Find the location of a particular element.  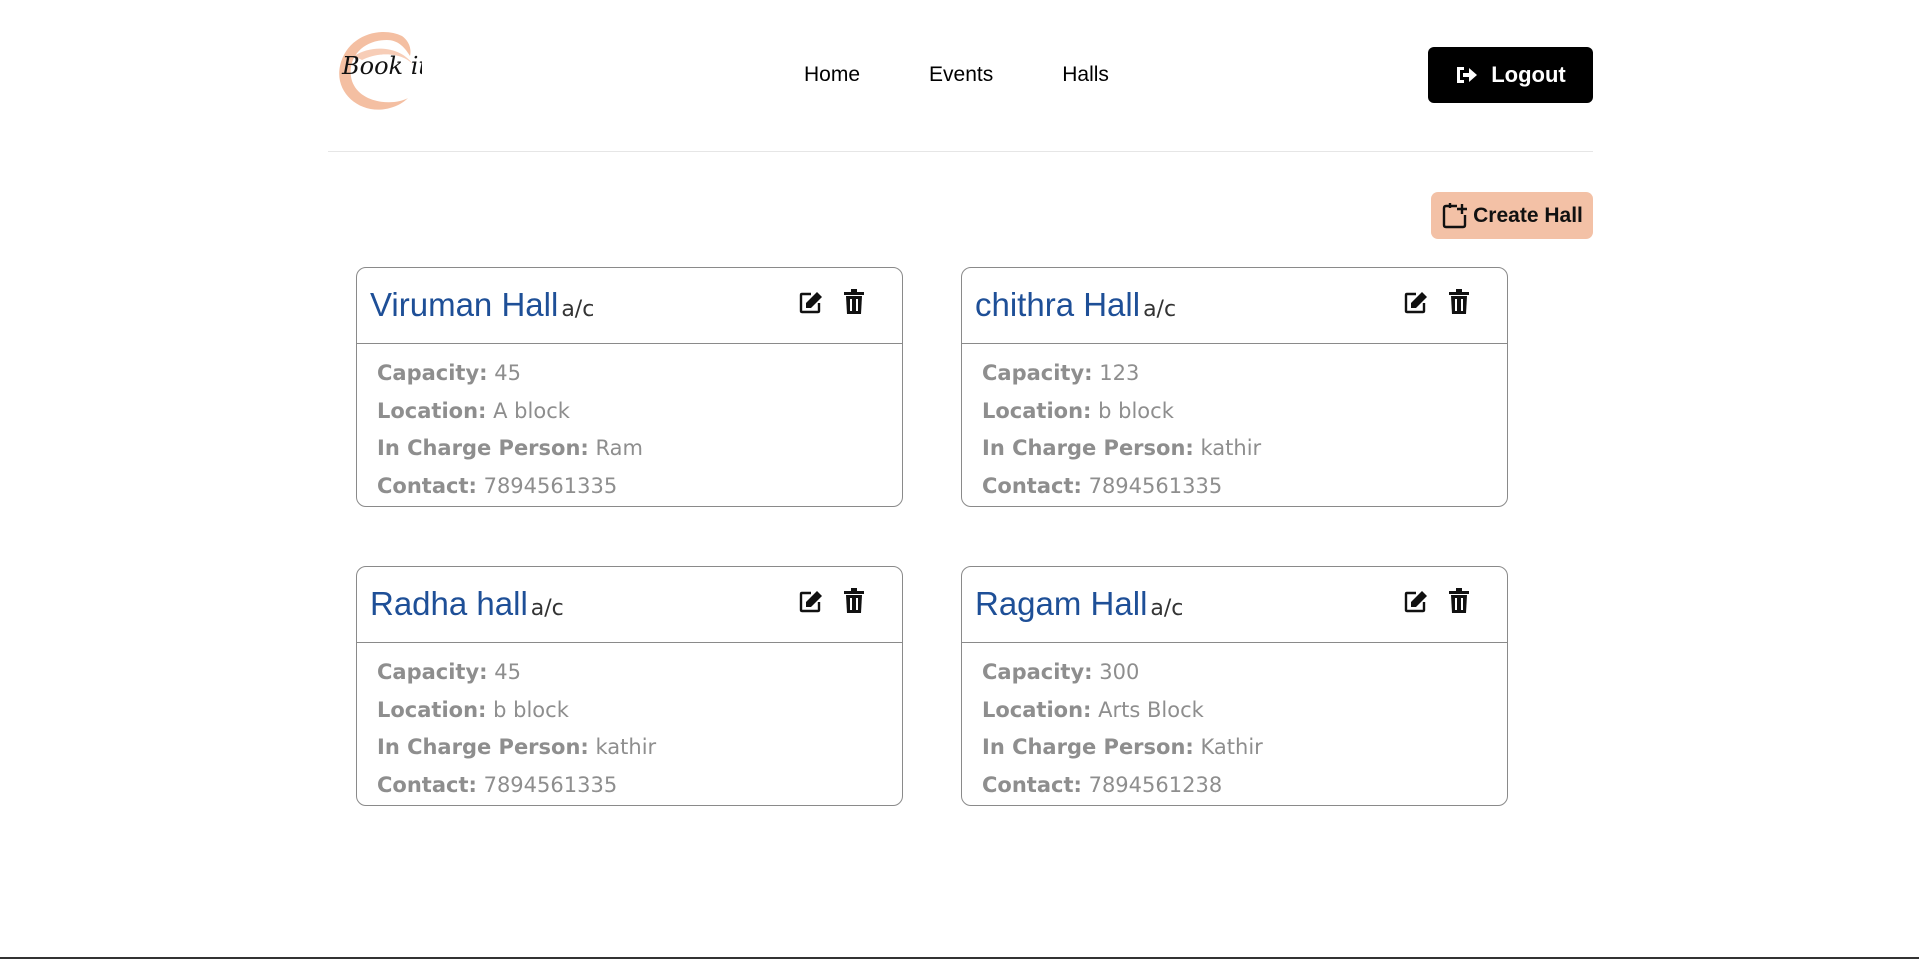

hall-name: Radha hall is located at coordinates (449, 603).